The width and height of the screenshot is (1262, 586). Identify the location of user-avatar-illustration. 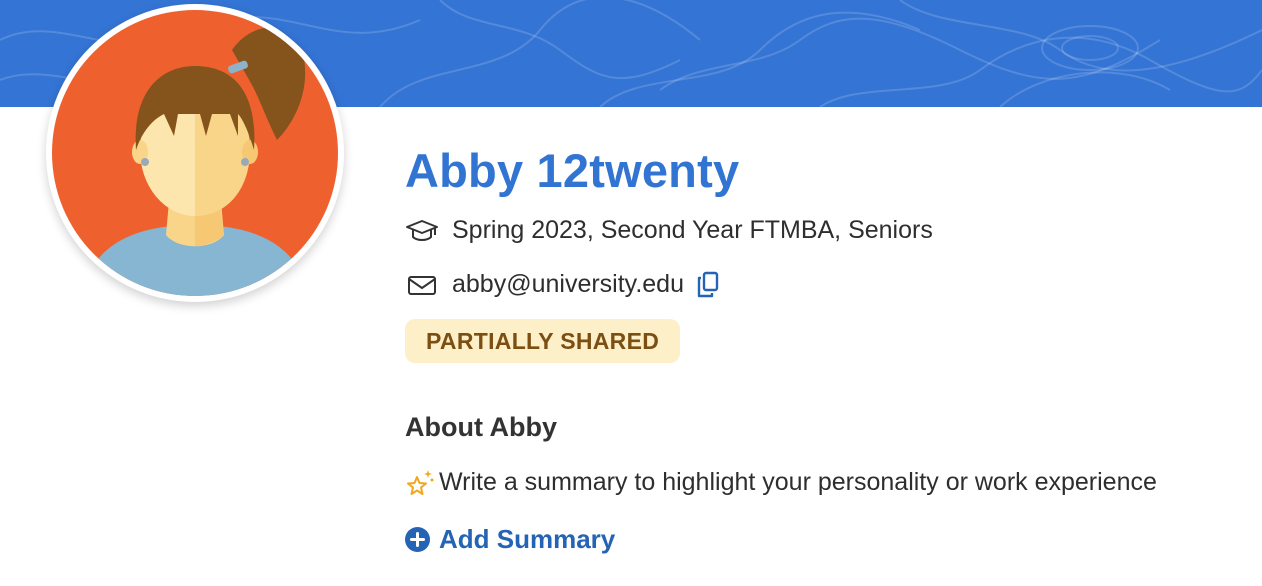
(195, 161).